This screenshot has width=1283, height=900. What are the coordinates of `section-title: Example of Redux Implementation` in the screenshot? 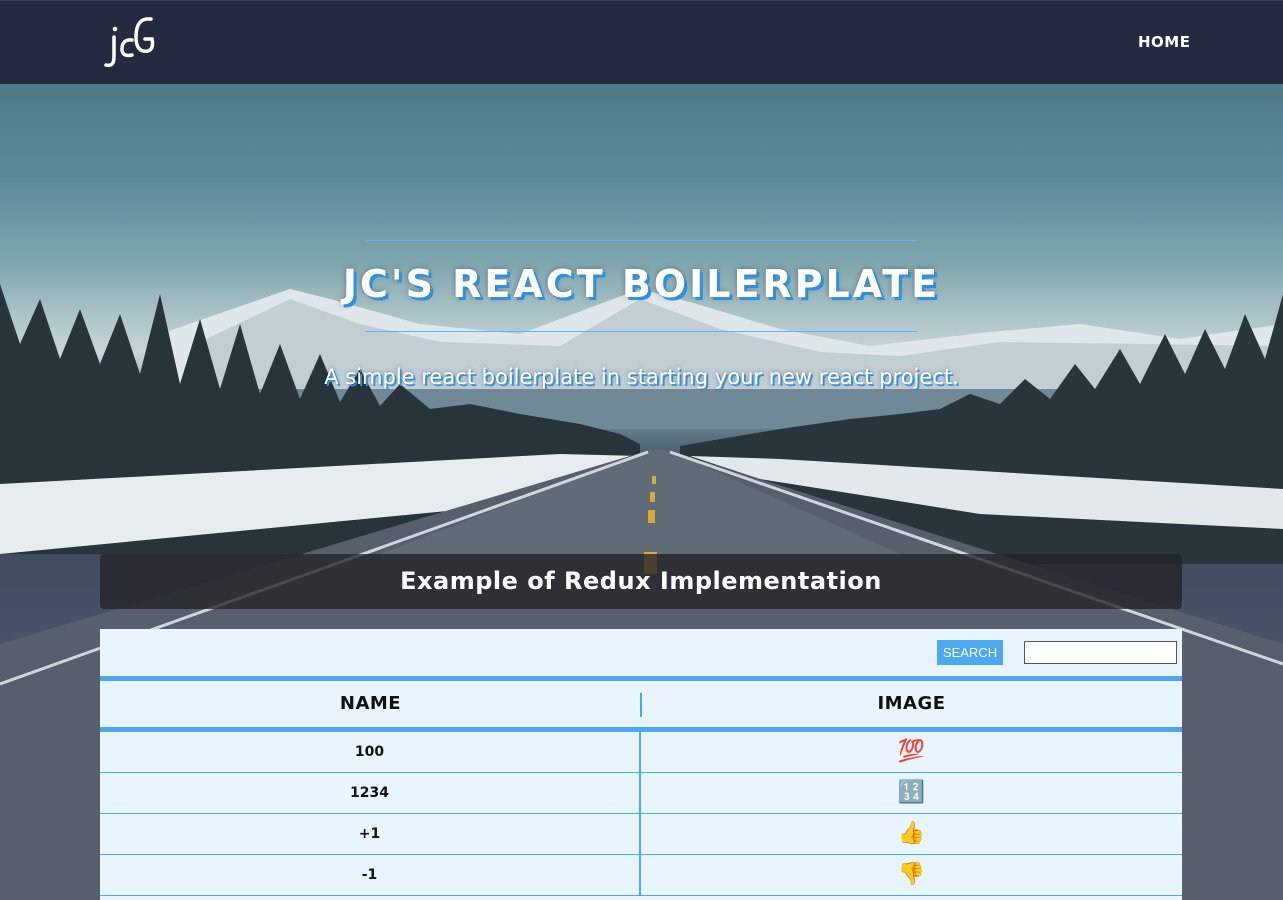 It's located at (641, 581).